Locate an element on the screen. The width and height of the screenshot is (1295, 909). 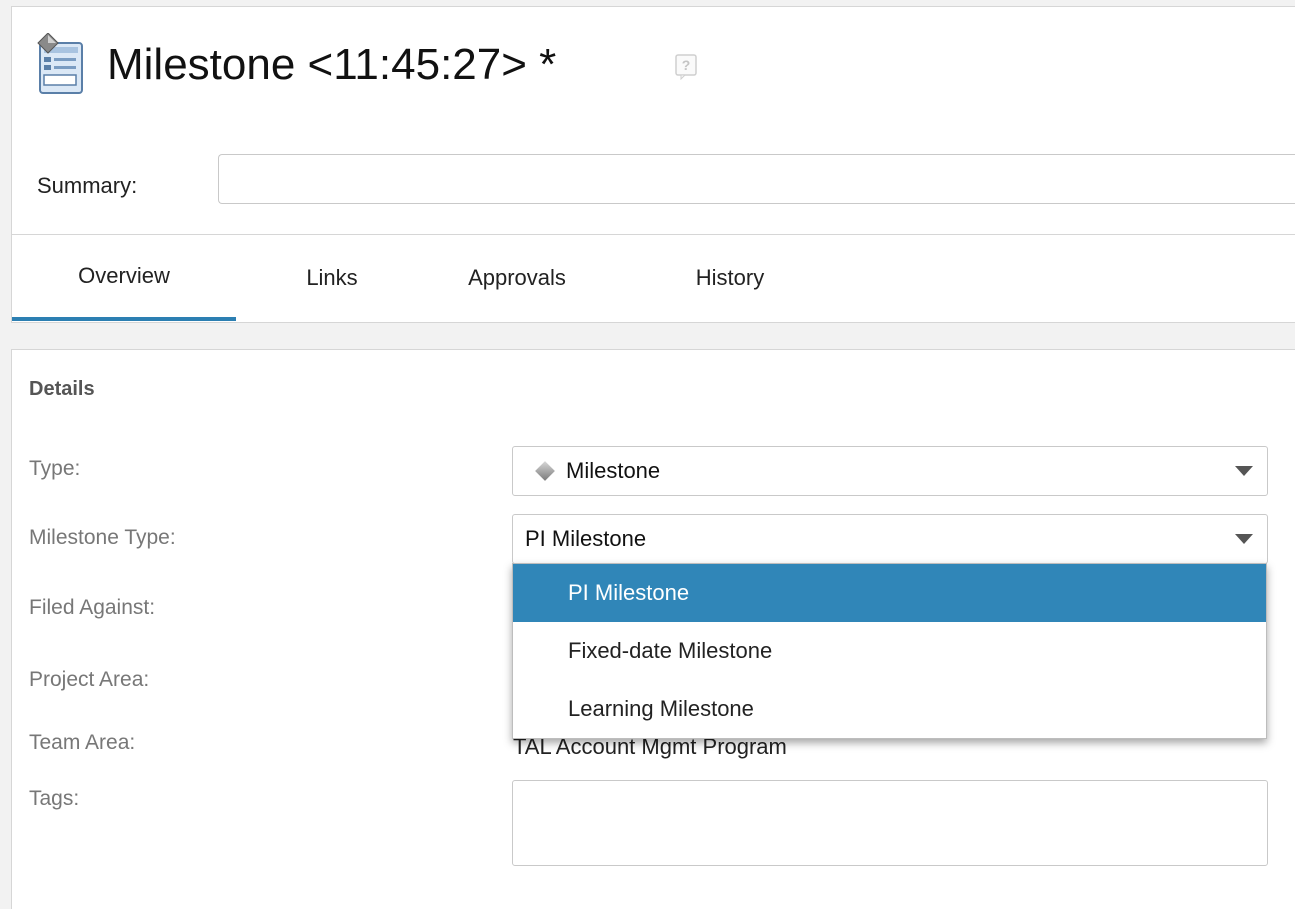
tab-overview: Overview is located at coordinates (124, 278).